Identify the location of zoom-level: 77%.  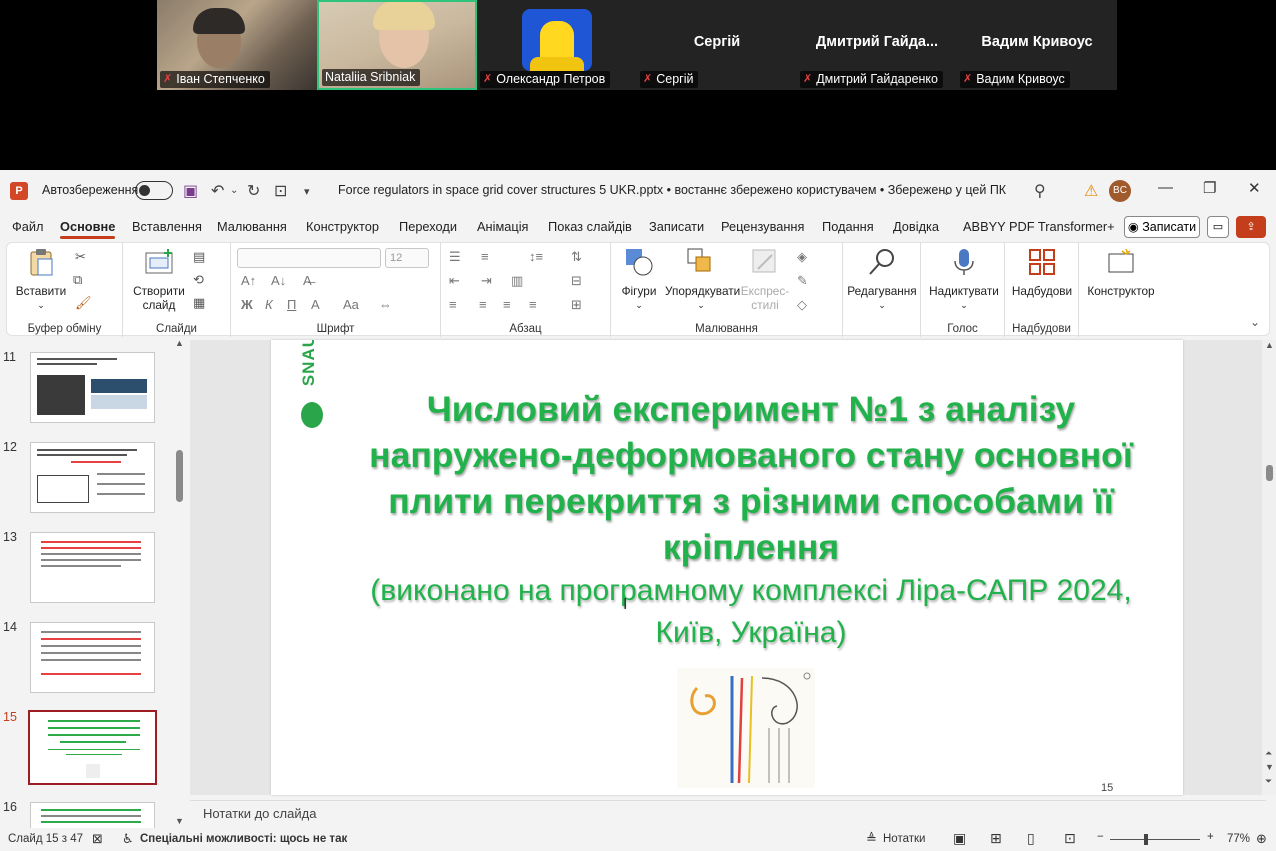
(1238, 839).